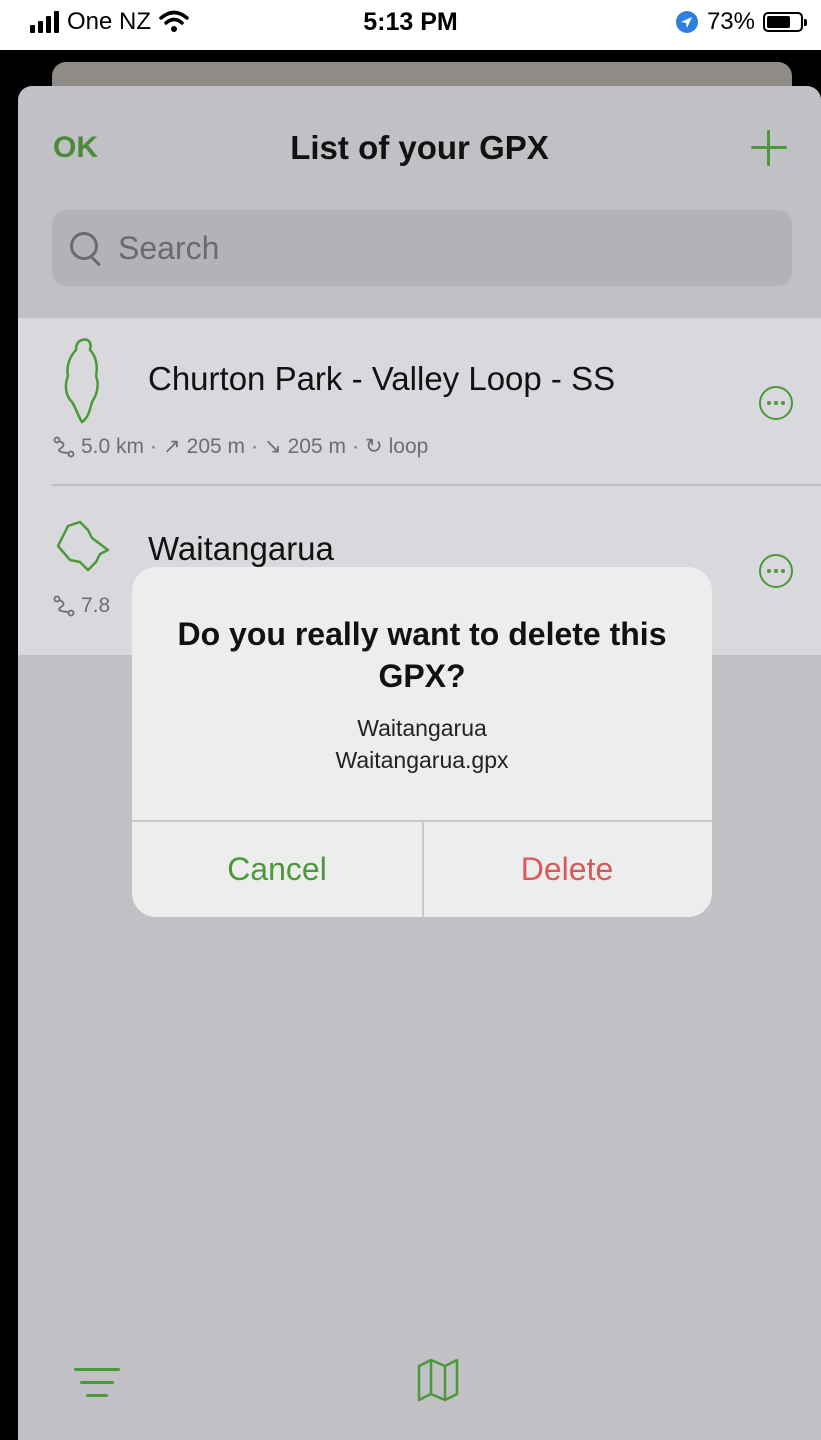  What do you see at coordinates (686, 22) in the screenshot?
I see `location-icon` at bounding box center [686, 22].